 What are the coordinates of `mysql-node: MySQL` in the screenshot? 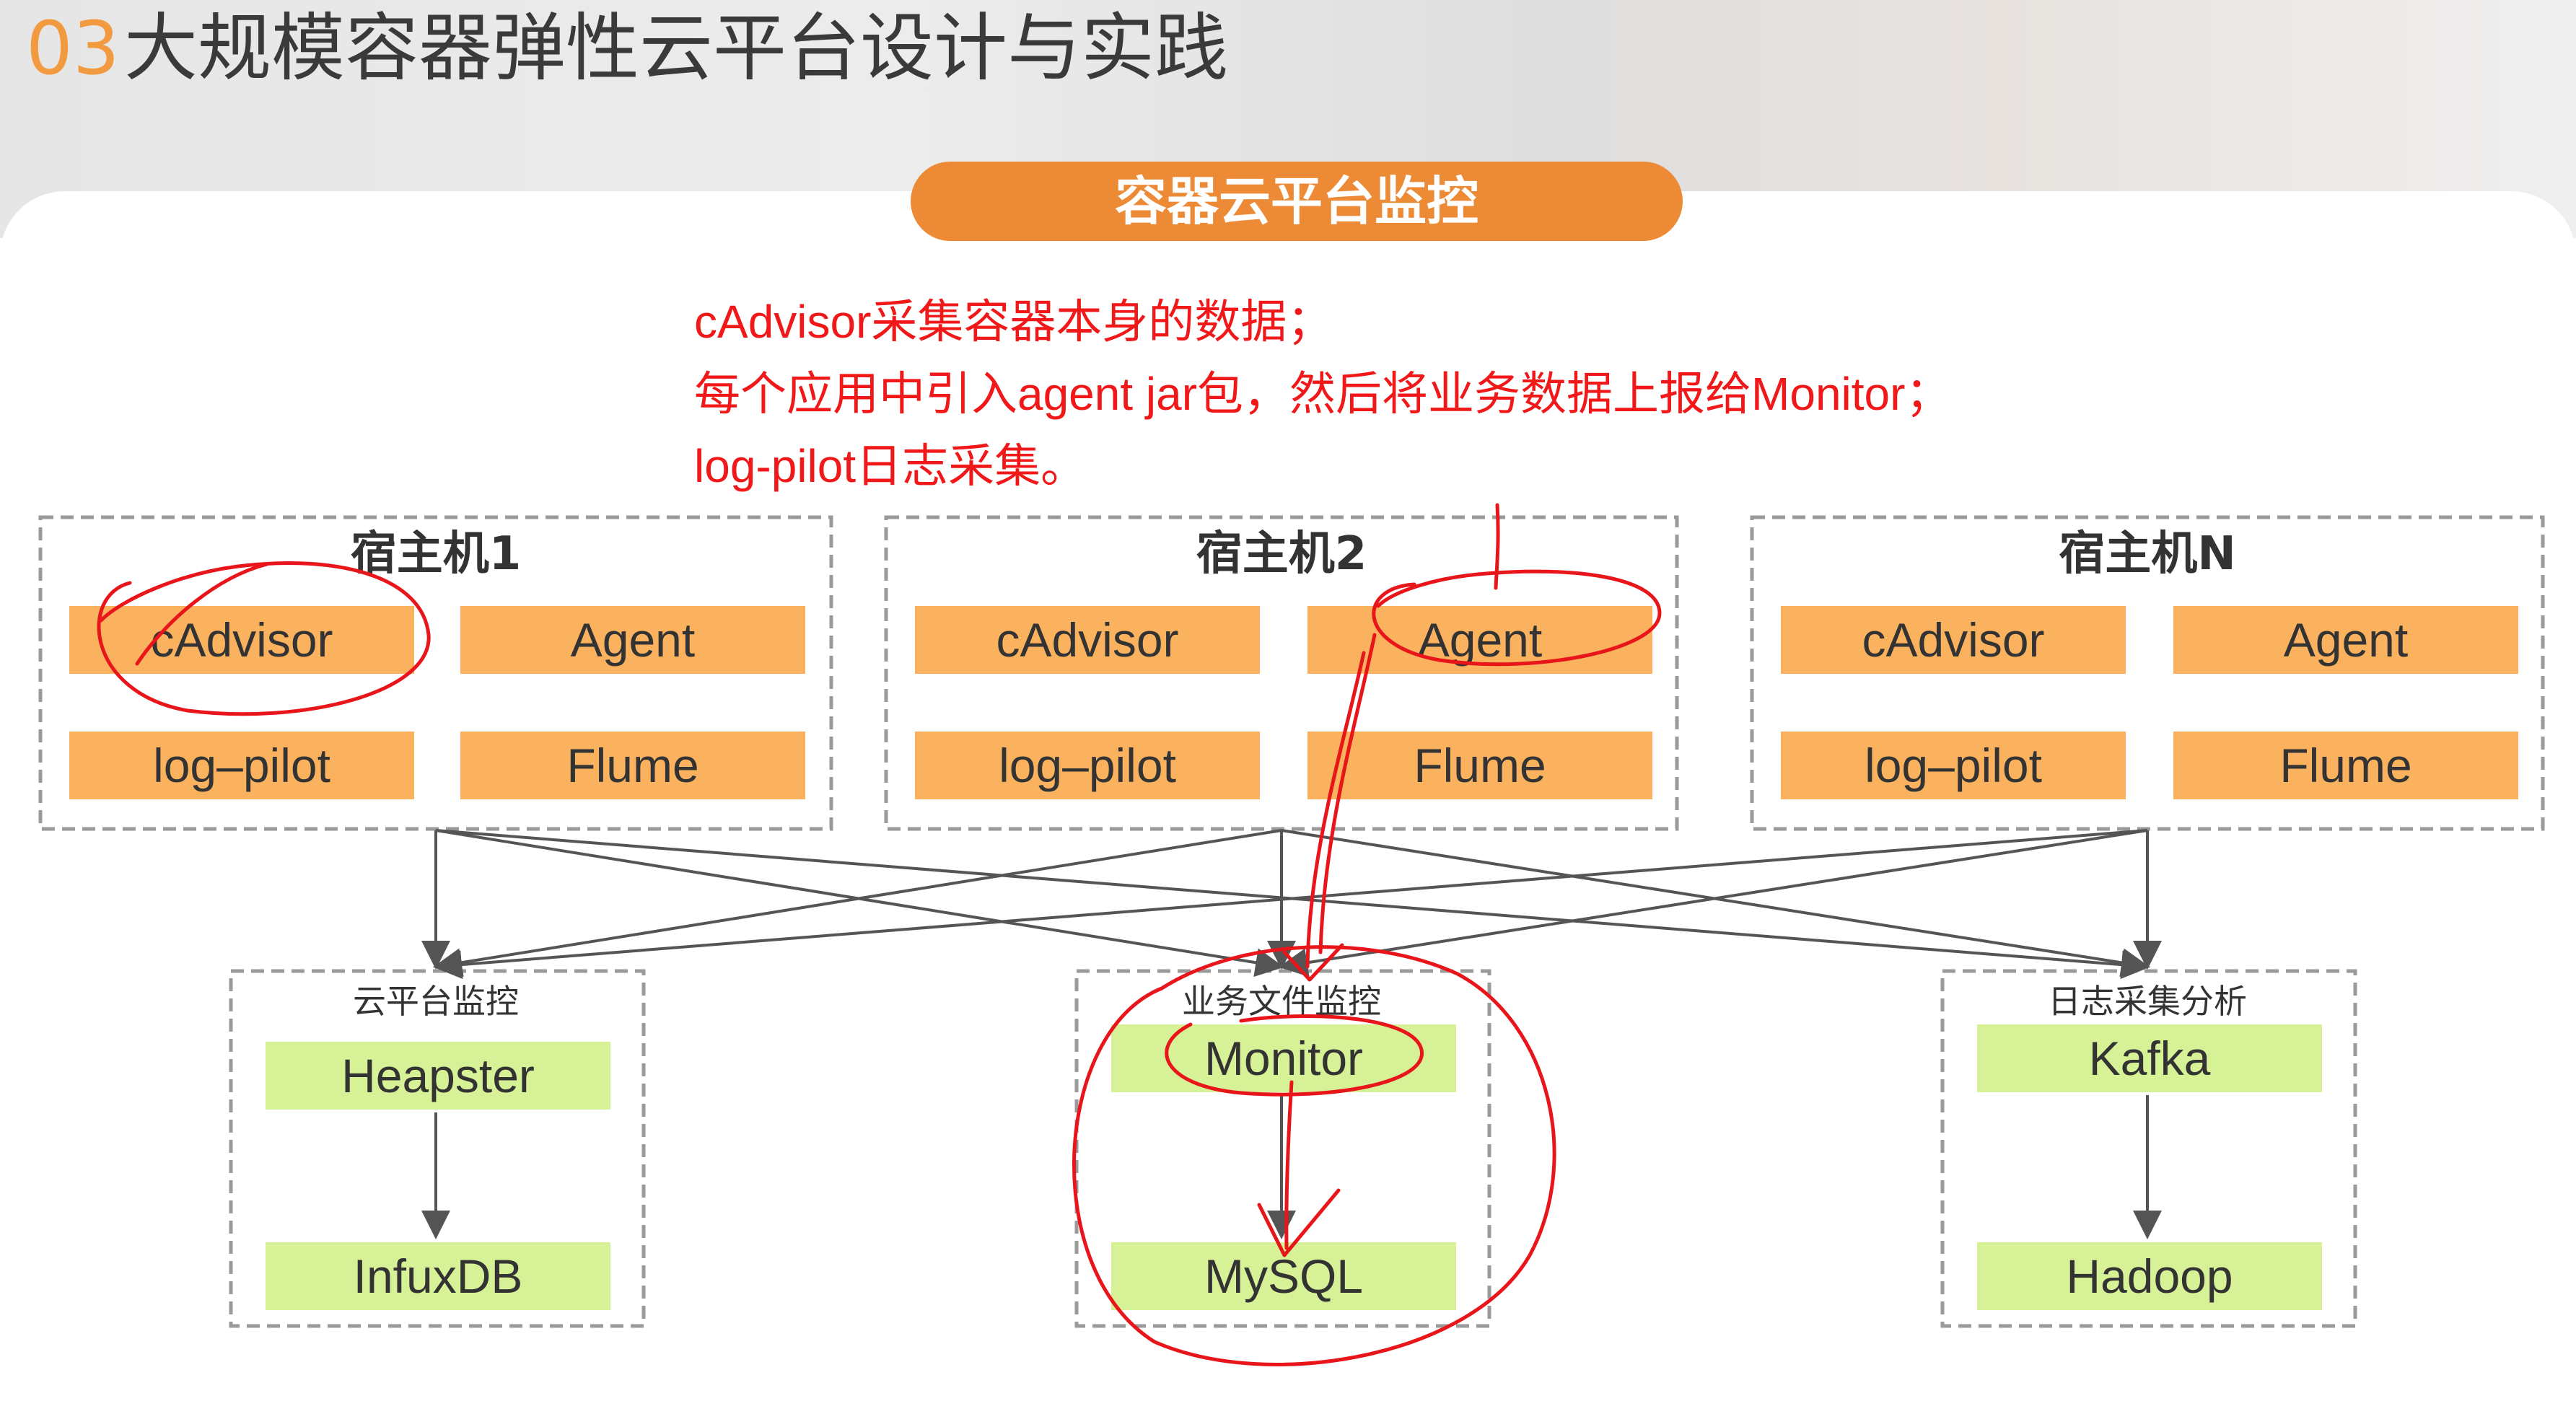 It's located at (1283, 1276).